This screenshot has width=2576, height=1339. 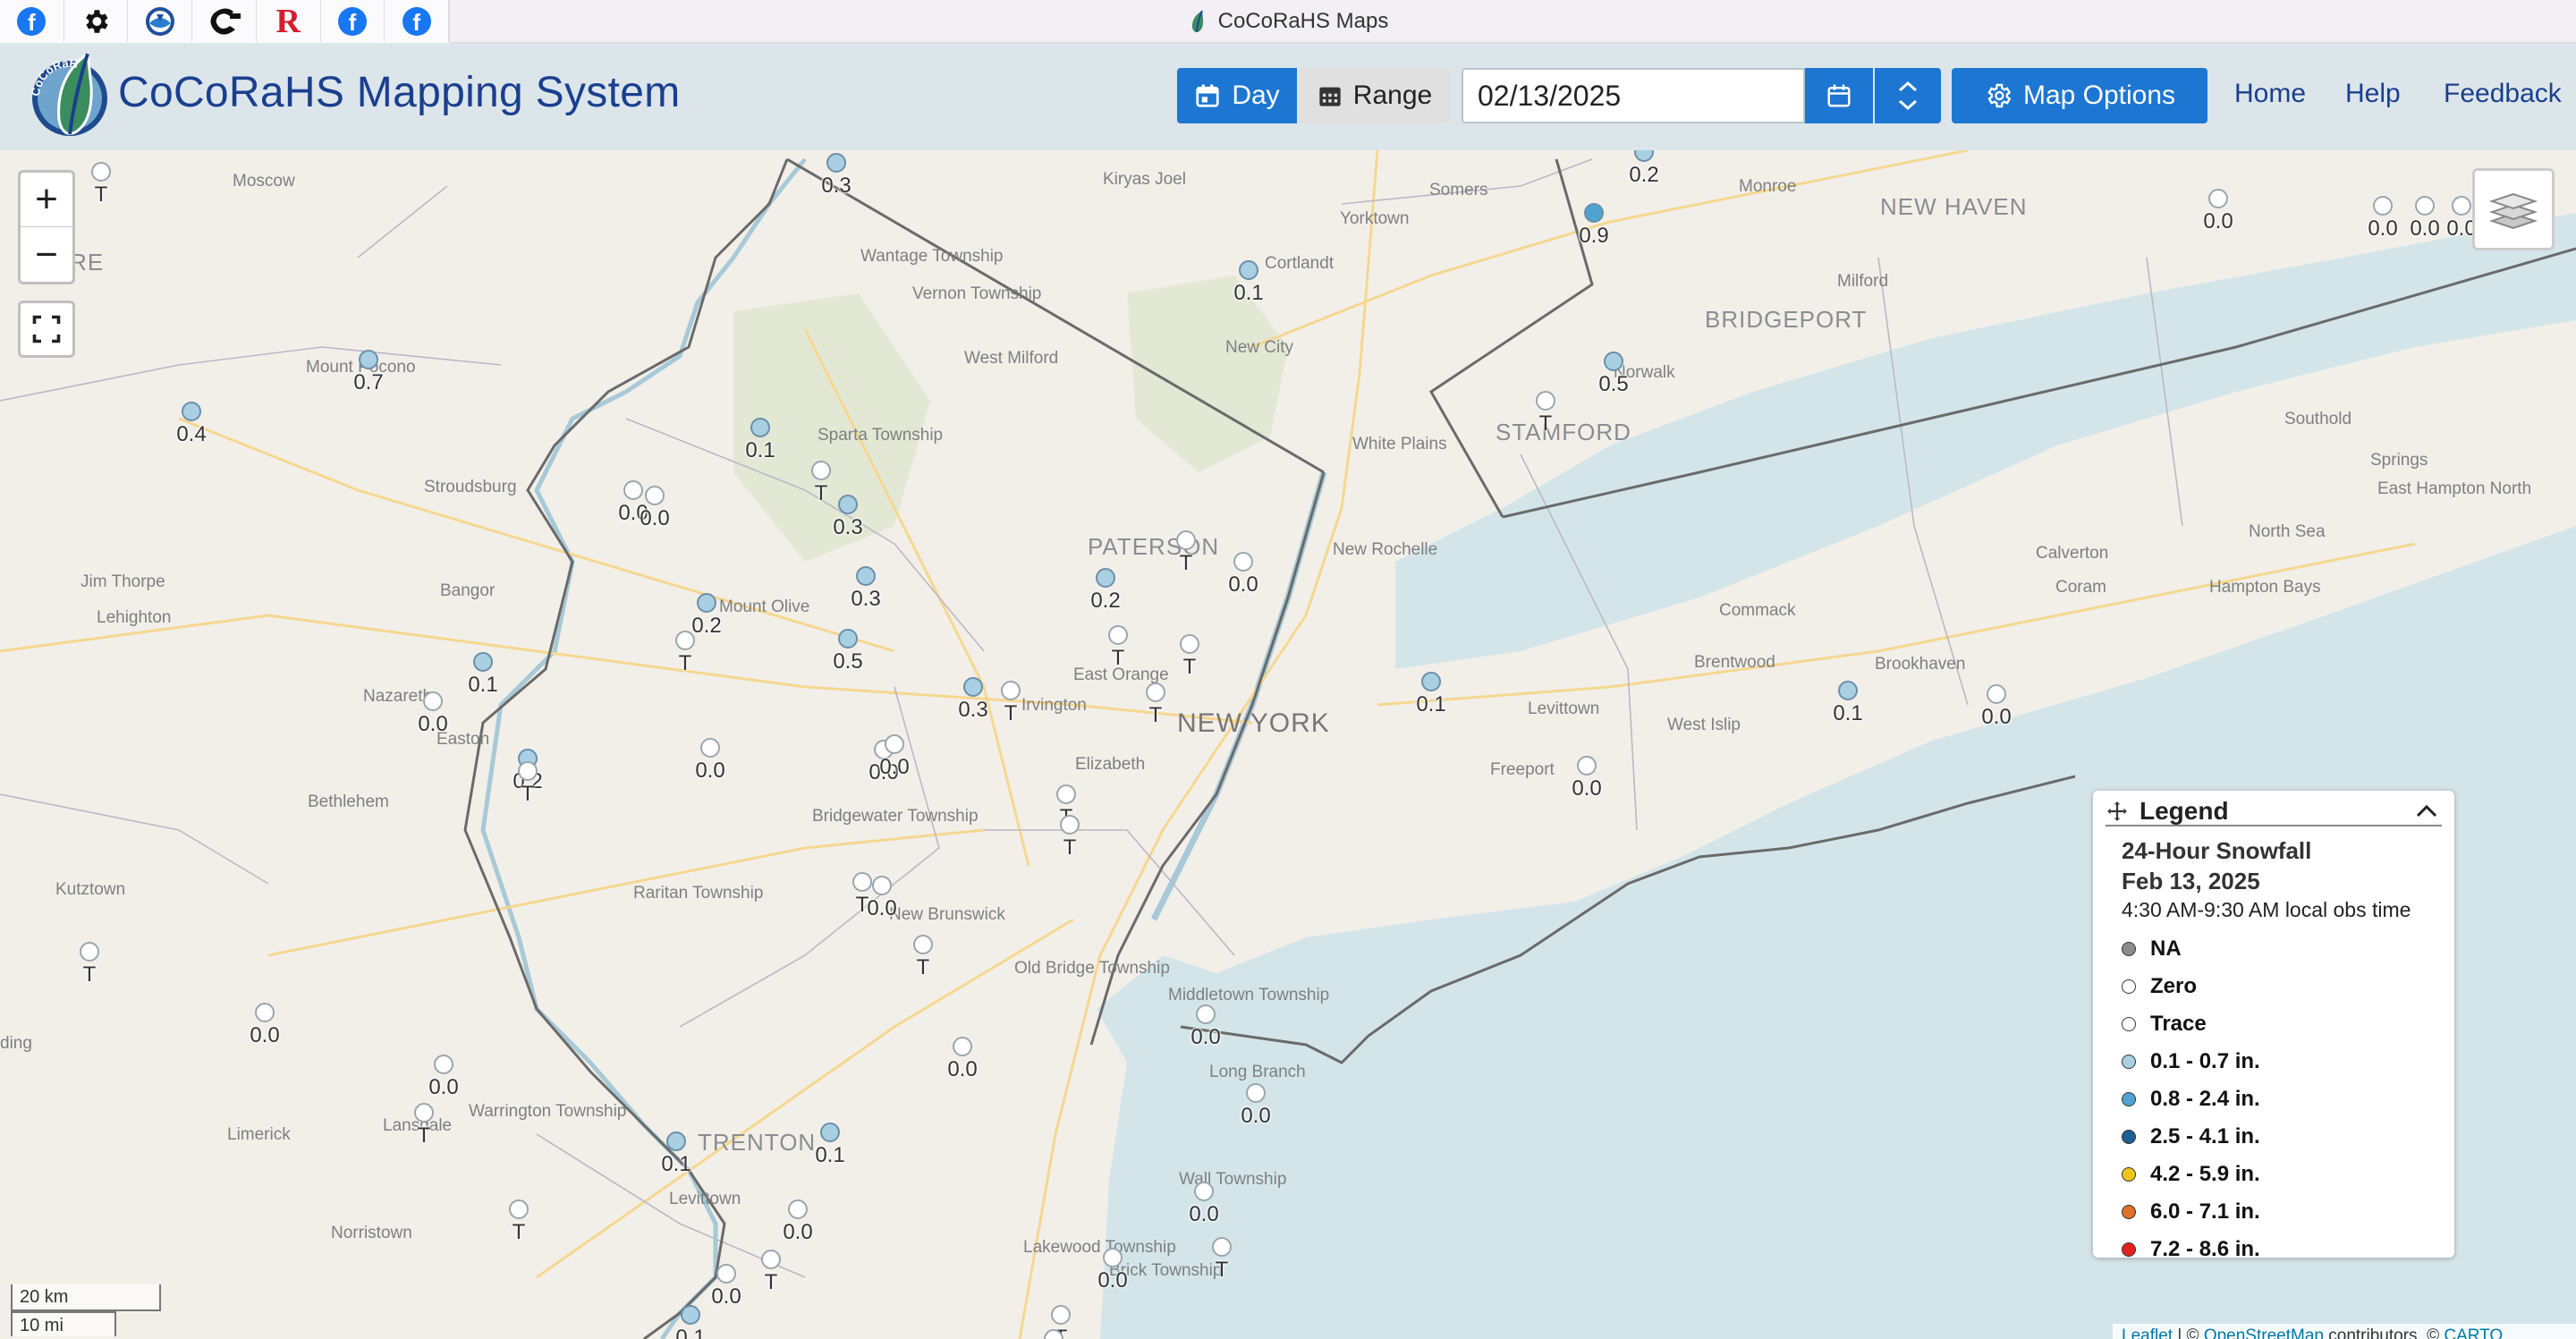 I want to click on legend-label: Trace, so click(x=2178, y=1024).